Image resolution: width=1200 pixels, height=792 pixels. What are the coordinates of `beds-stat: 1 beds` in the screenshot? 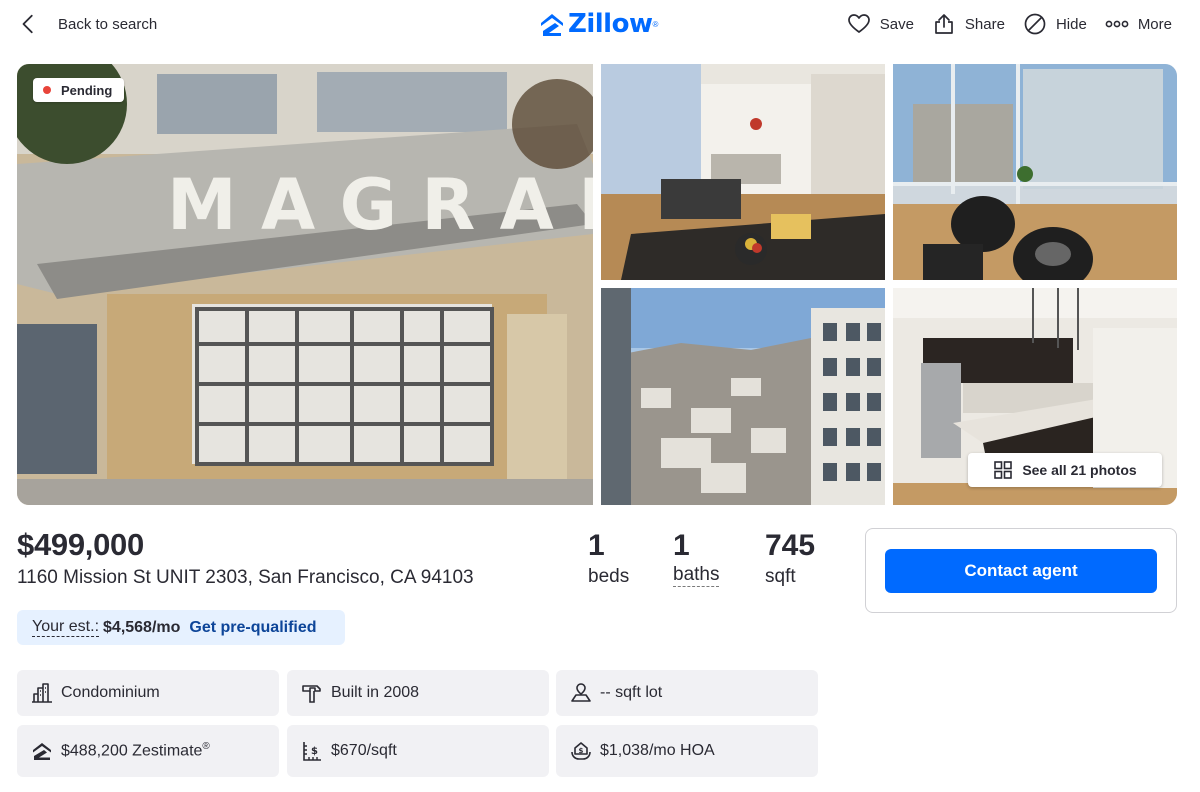 It's located at (630, 559).